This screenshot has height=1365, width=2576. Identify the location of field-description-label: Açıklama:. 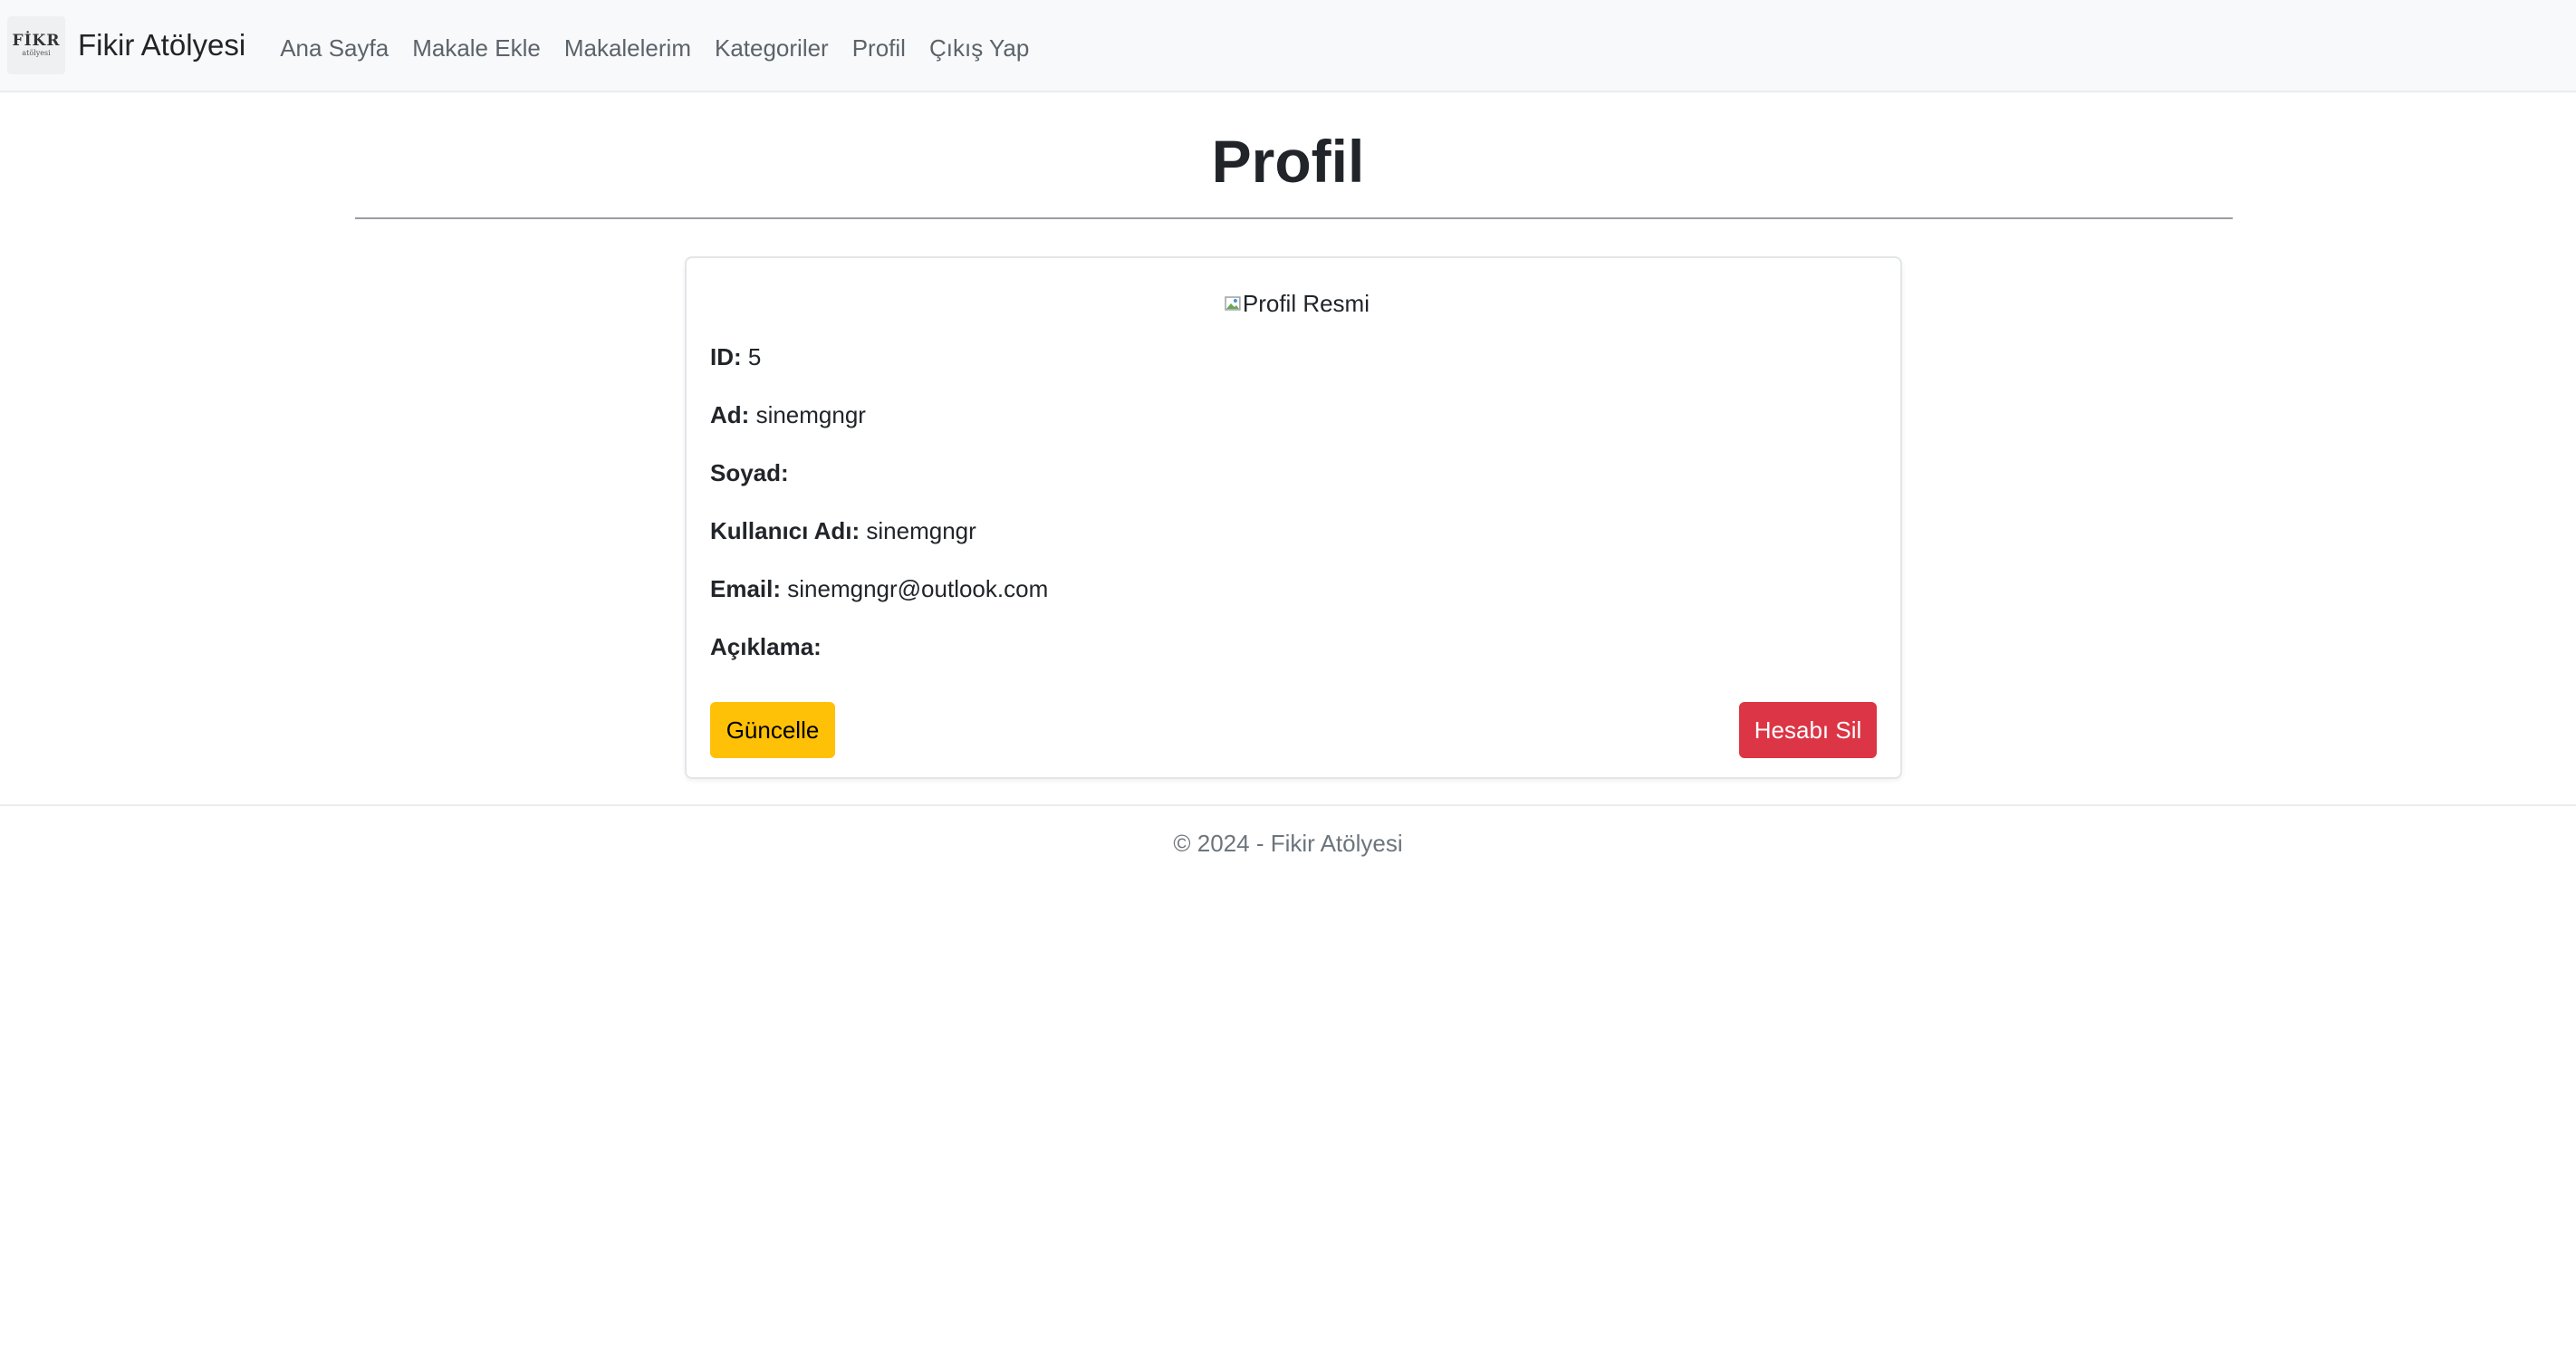
(766, 647).